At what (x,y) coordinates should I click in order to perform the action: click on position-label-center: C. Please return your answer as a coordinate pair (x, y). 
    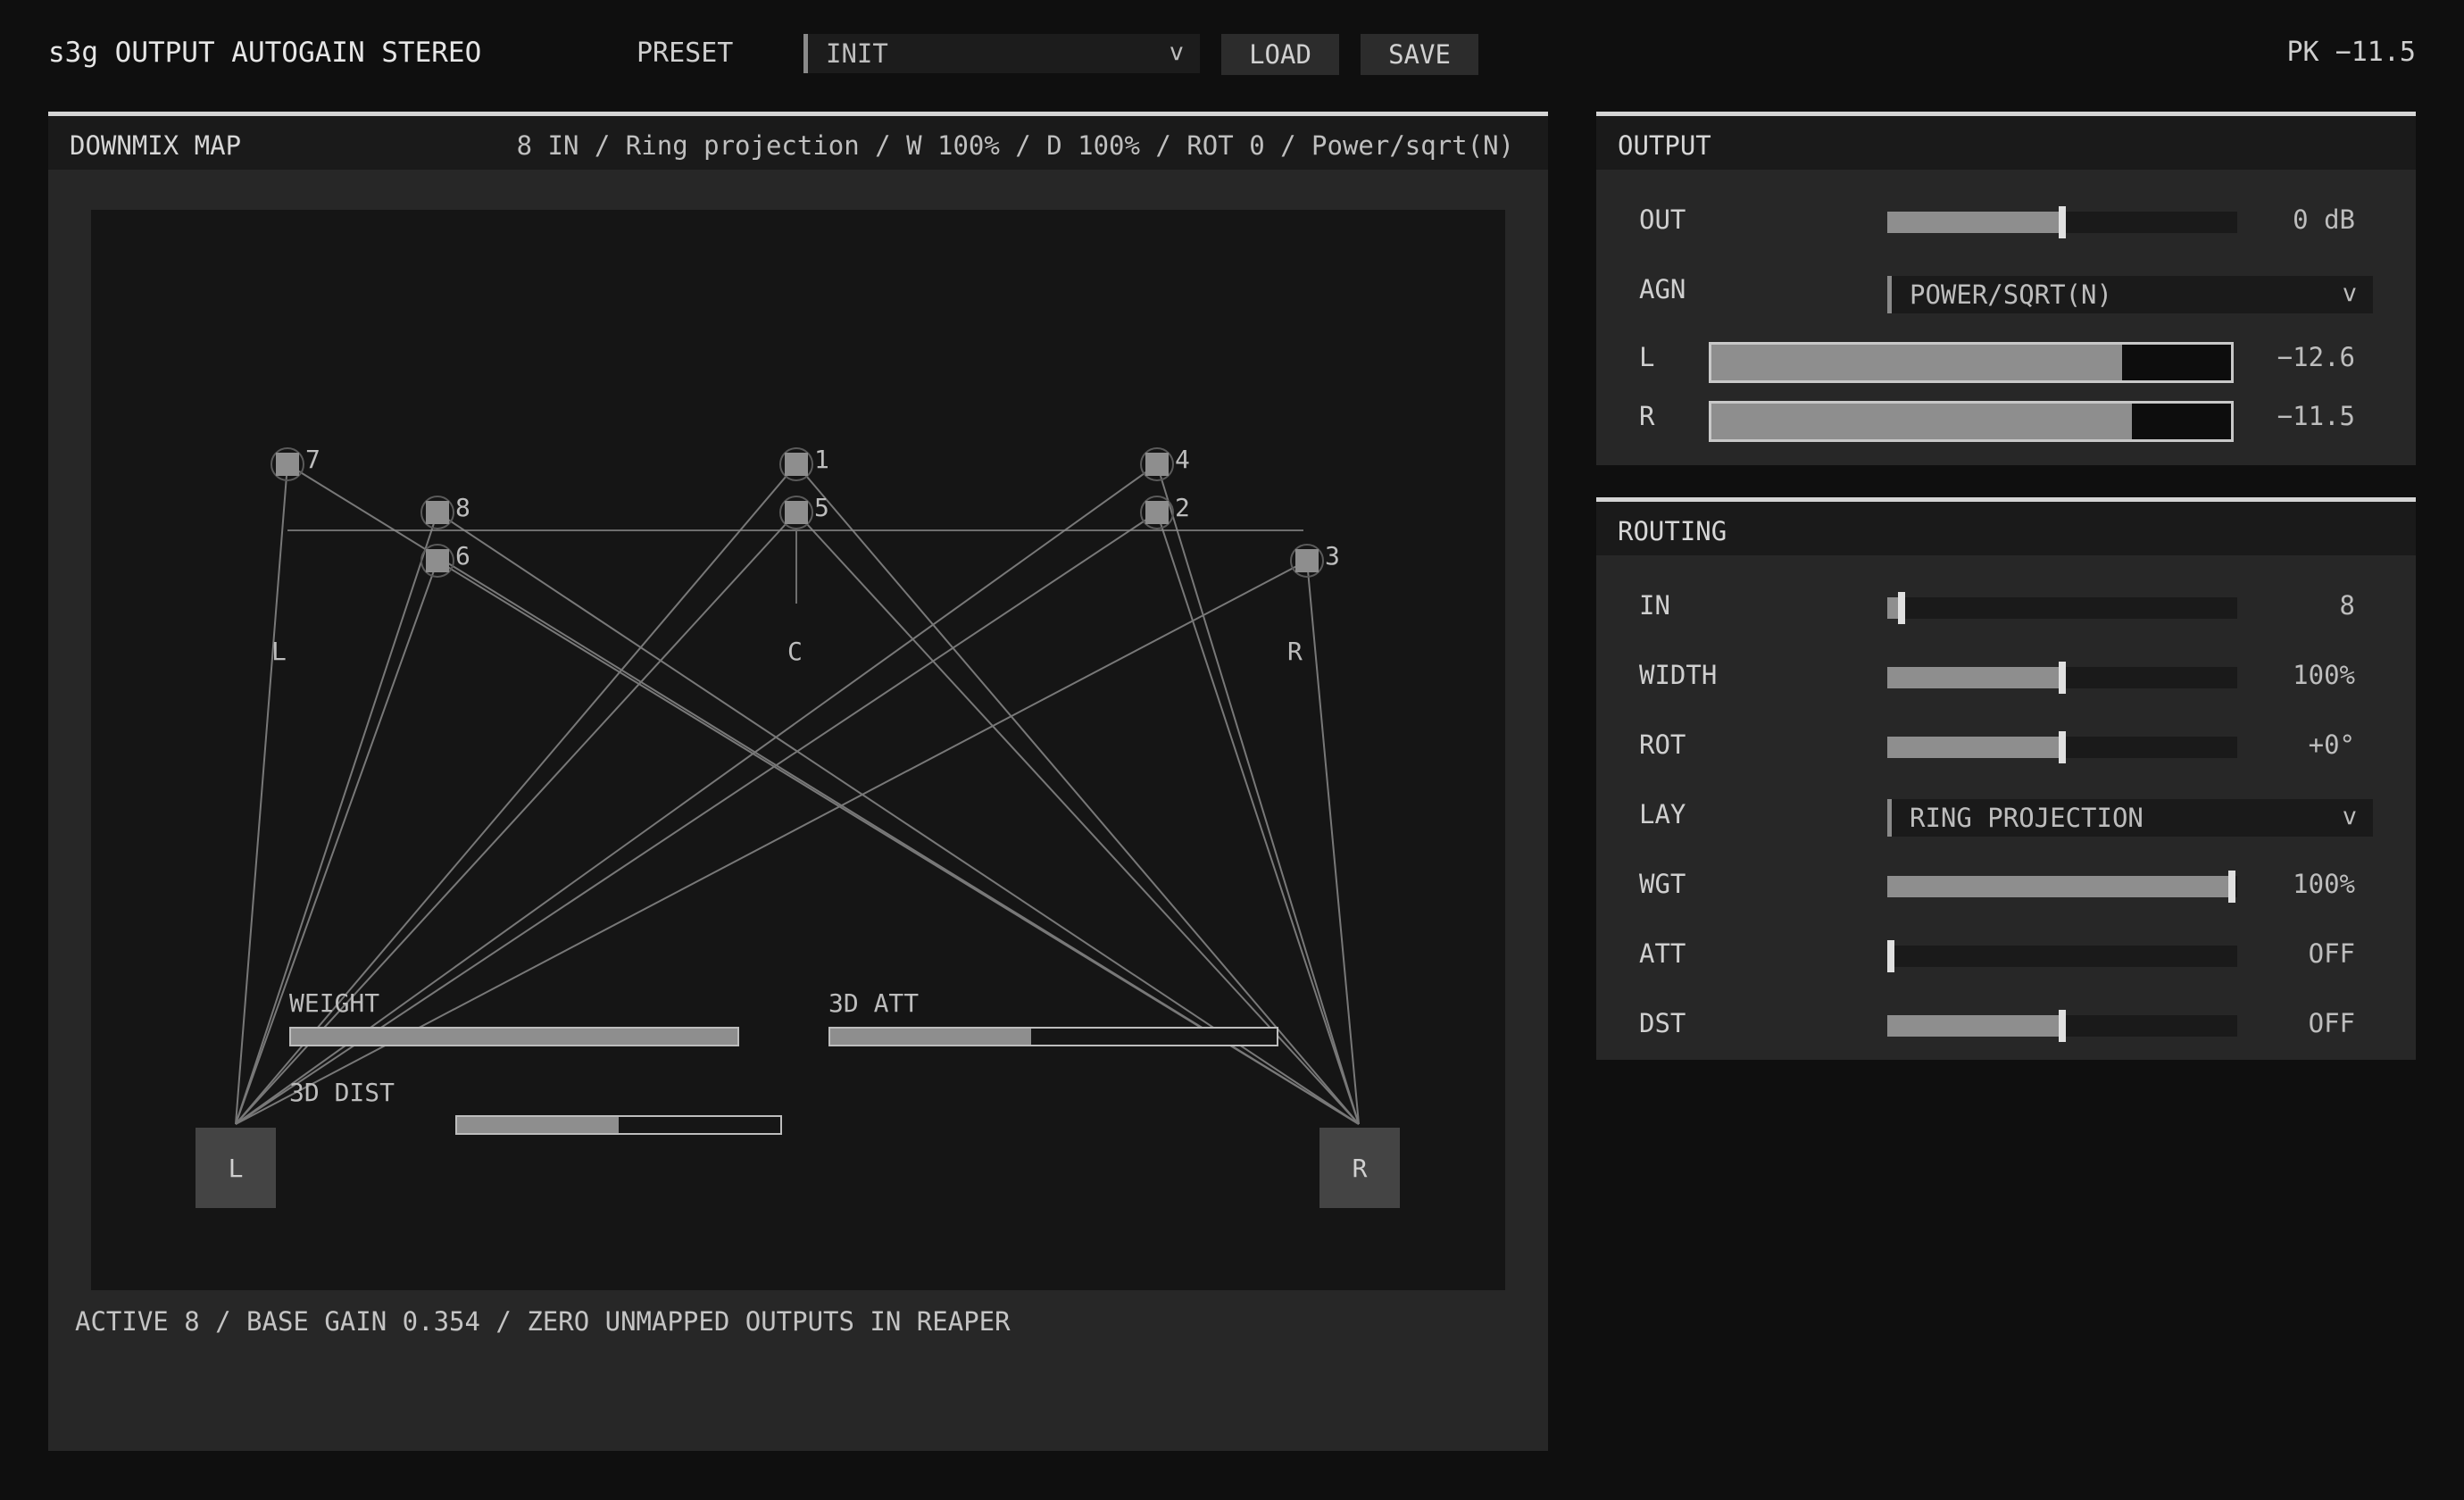
    Looking at the image, I should click on (795, 652).